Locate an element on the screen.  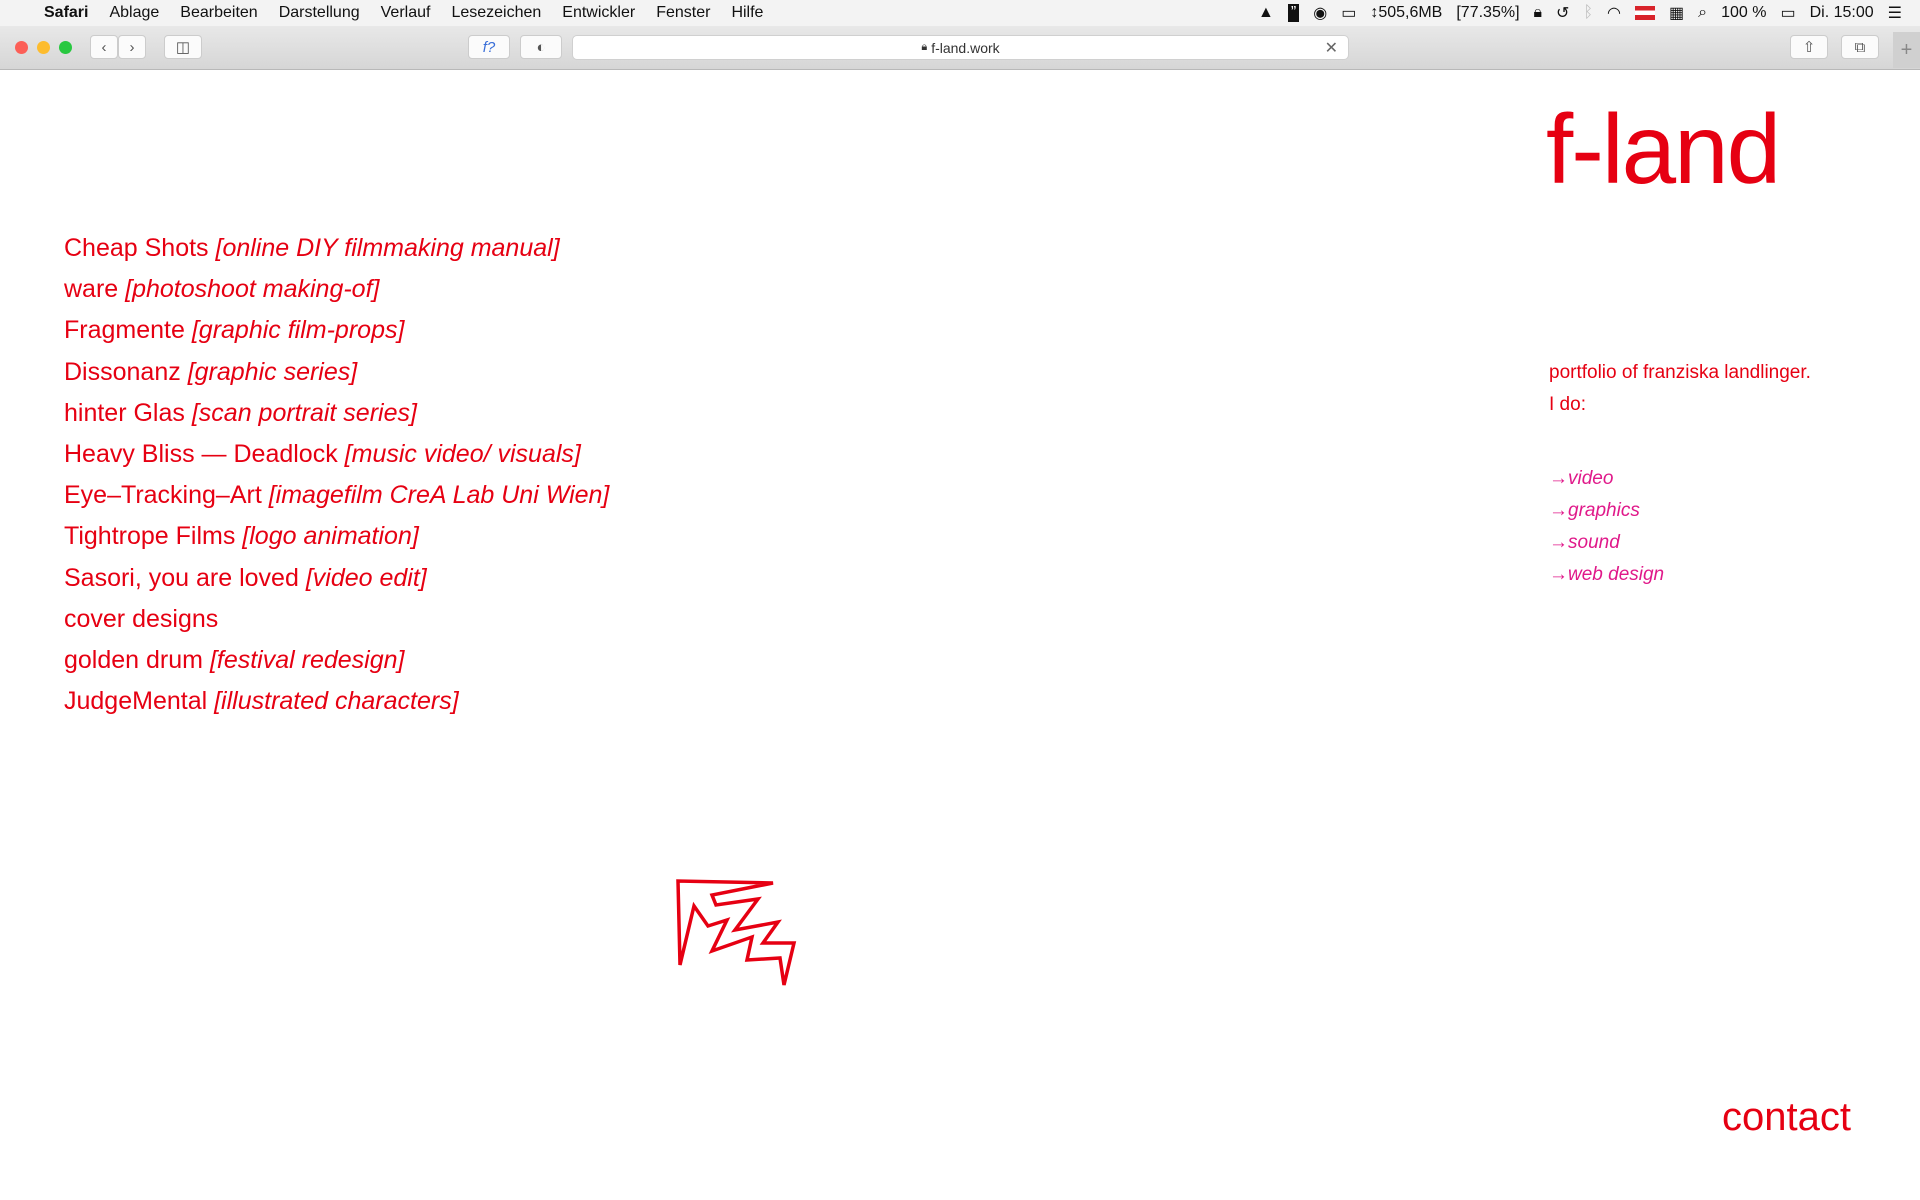
project-link: ware [photoshoot making-of] is located at coordinates (336, 293).